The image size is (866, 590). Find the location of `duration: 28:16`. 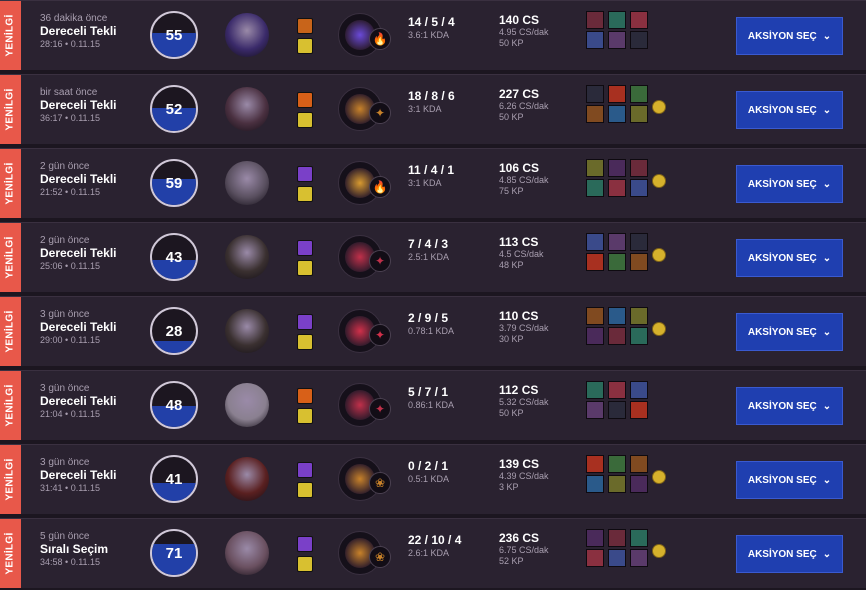

duration: 28:16 is located at coordinates (51, 44).